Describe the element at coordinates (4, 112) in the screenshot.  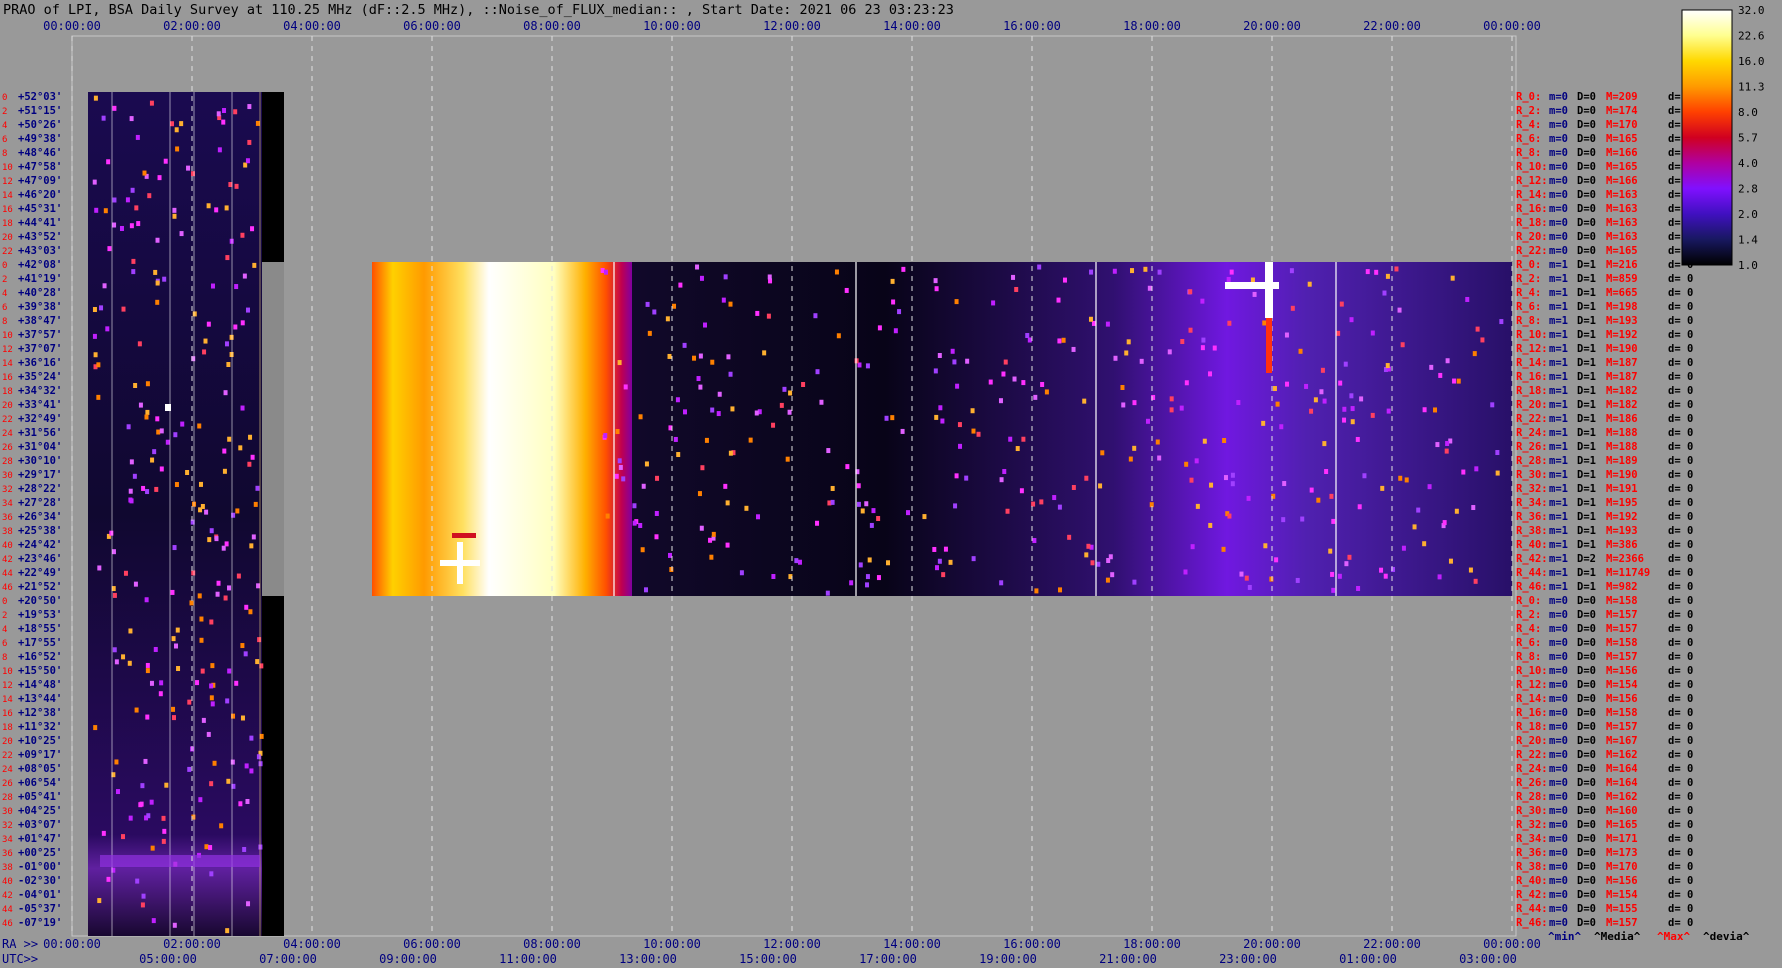
I see `row-index: 2` at that location.